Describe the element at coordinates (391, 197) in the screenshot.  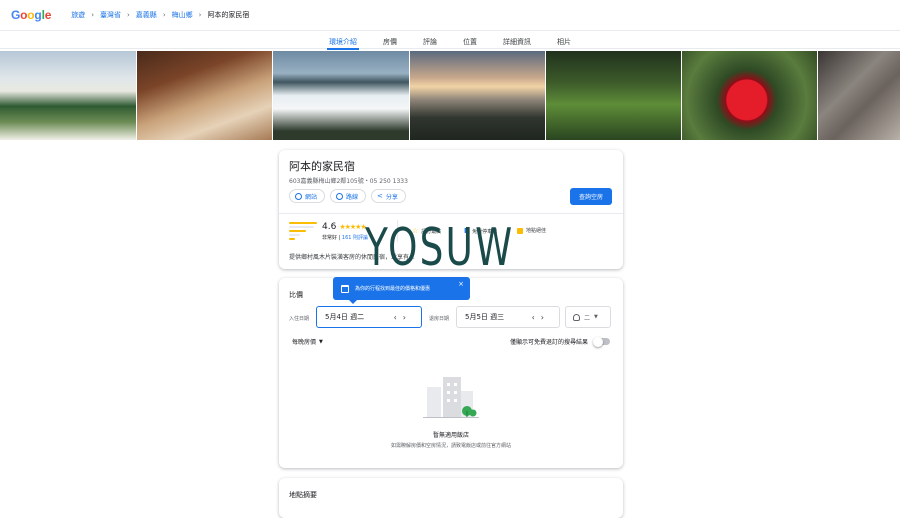
I see `share-label: 分享` at that location.